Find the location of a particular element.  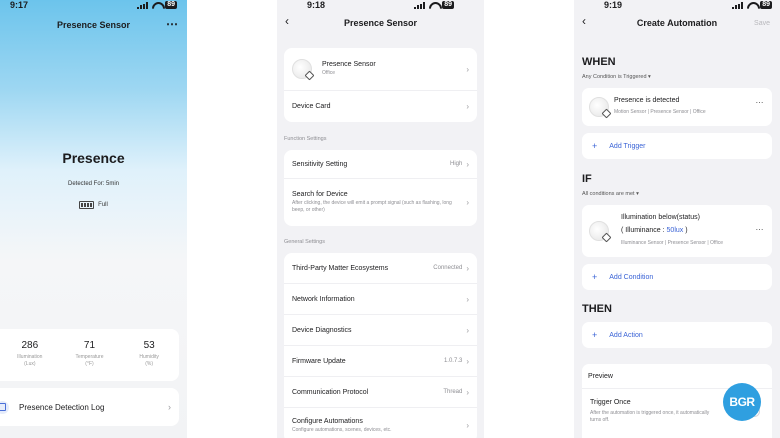

sensor-device-icon is located at coordinates (302, 69).